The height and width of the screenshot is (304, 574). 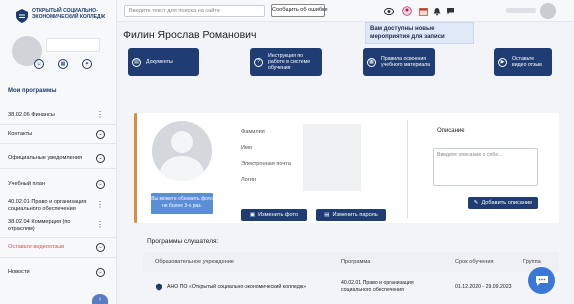 What do you see at coordinates (246, 148) in the screenshot?
I see `field-label-name: Имя` at bounding box center [246, 148].